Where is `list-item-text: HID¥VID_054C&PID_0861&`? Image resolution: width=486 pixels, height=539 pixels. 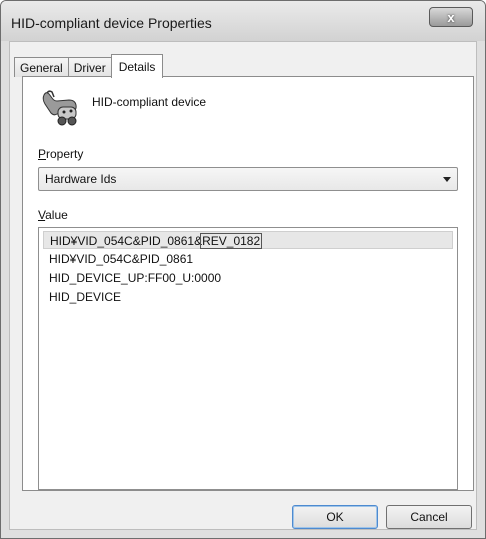 list-item-text: HID¥VID_054C&PID_0861& is located at coordinates (126, 241).